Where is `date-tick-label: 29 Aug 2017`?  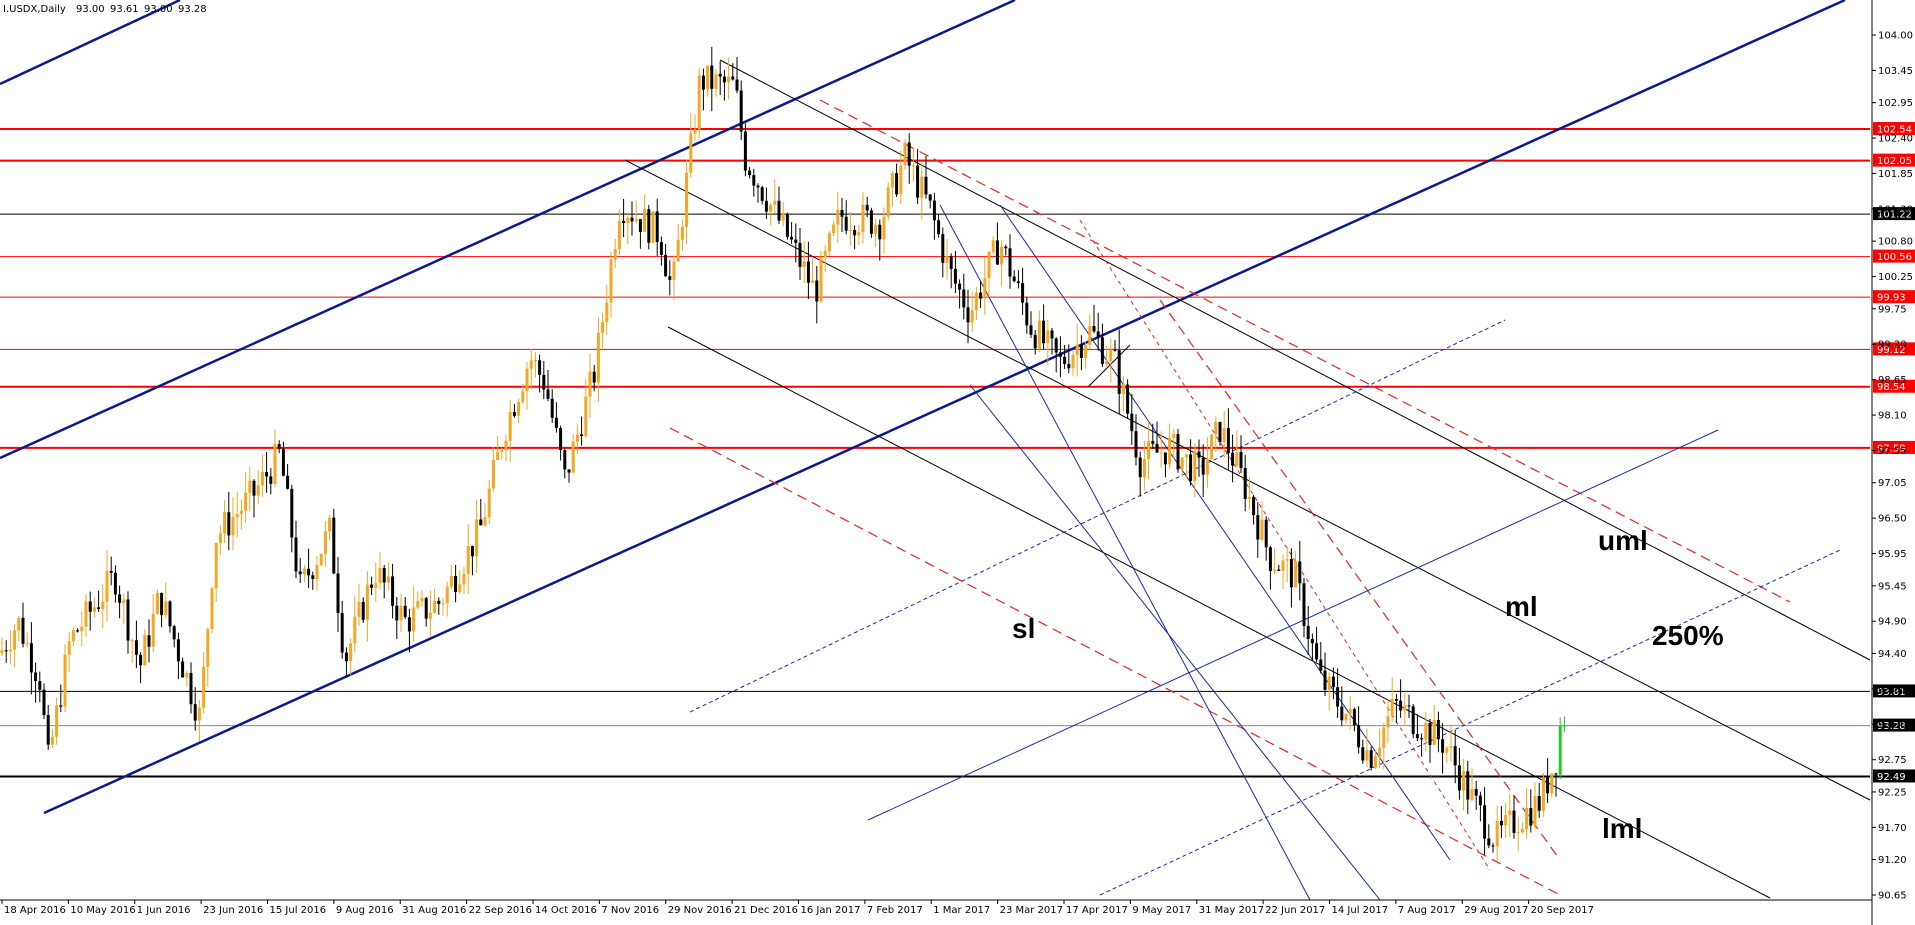 date-tick-label: 29 Aug 2017 is located at coordinates (1496, 910).